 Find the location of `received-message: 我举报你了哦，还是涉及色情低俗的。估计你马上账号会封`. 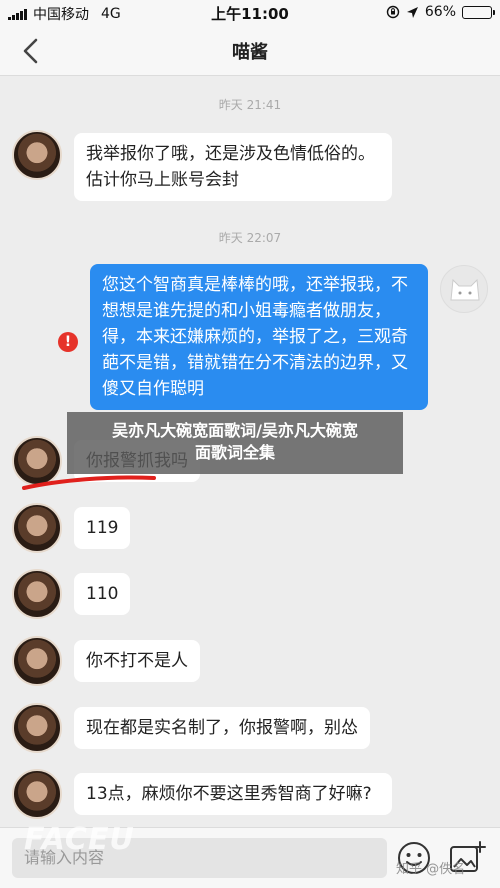

received-message: 我举报你了哦，还是涉及色情低俗的。估计你马上账号会封 is located at coordinates (233, 167).